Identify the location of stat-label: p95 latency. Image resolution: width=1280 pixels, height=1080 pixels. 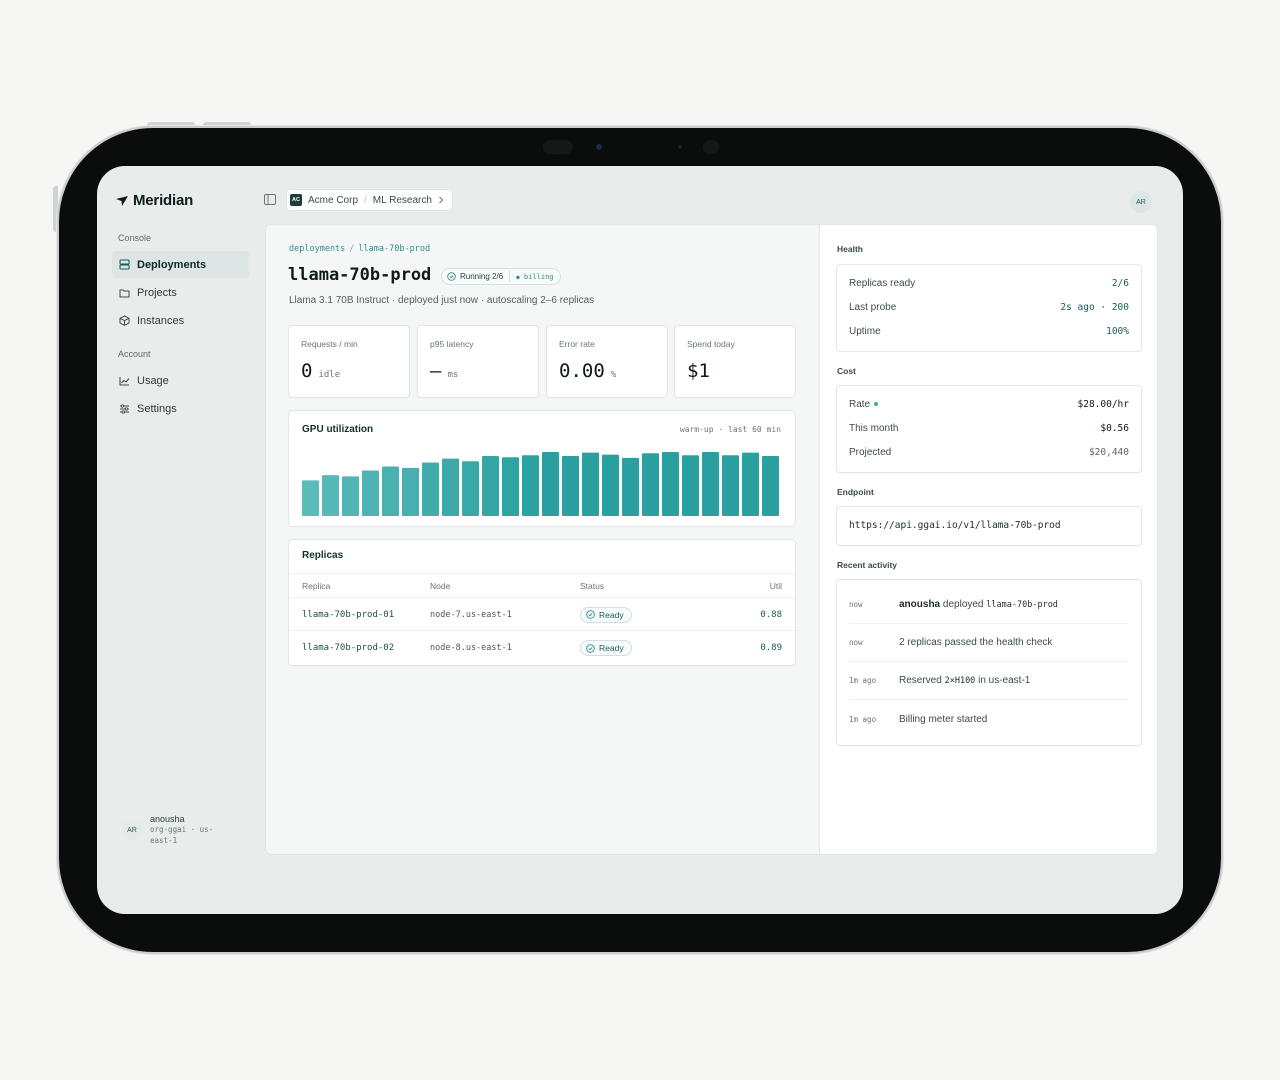
(452, 344).